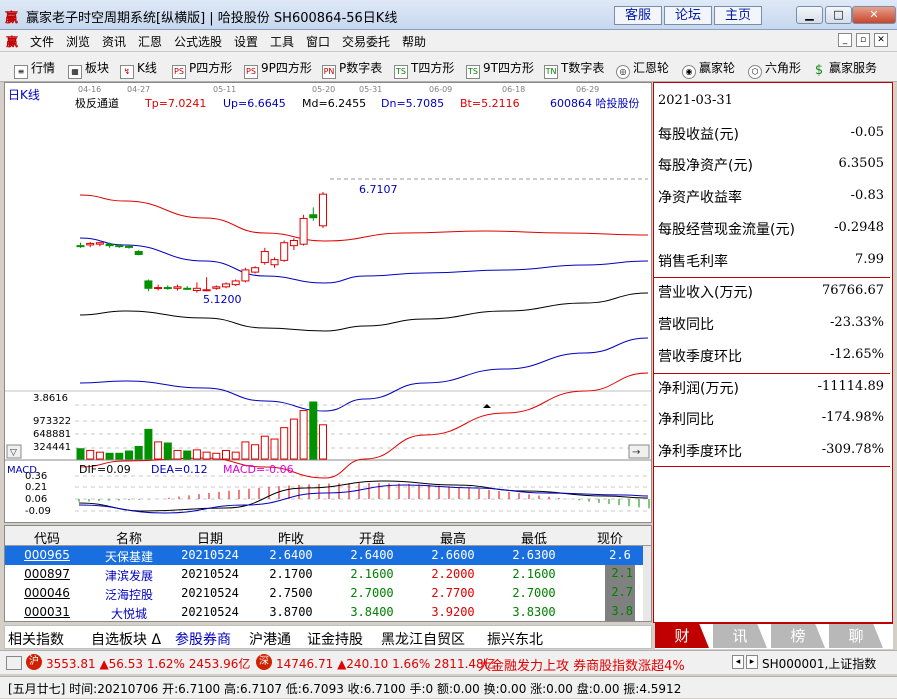 This screenshot has width=897, height=699. Describe the element at coordinates (14, 663) in the screenshot. I see `status-grid-icon` at that location.